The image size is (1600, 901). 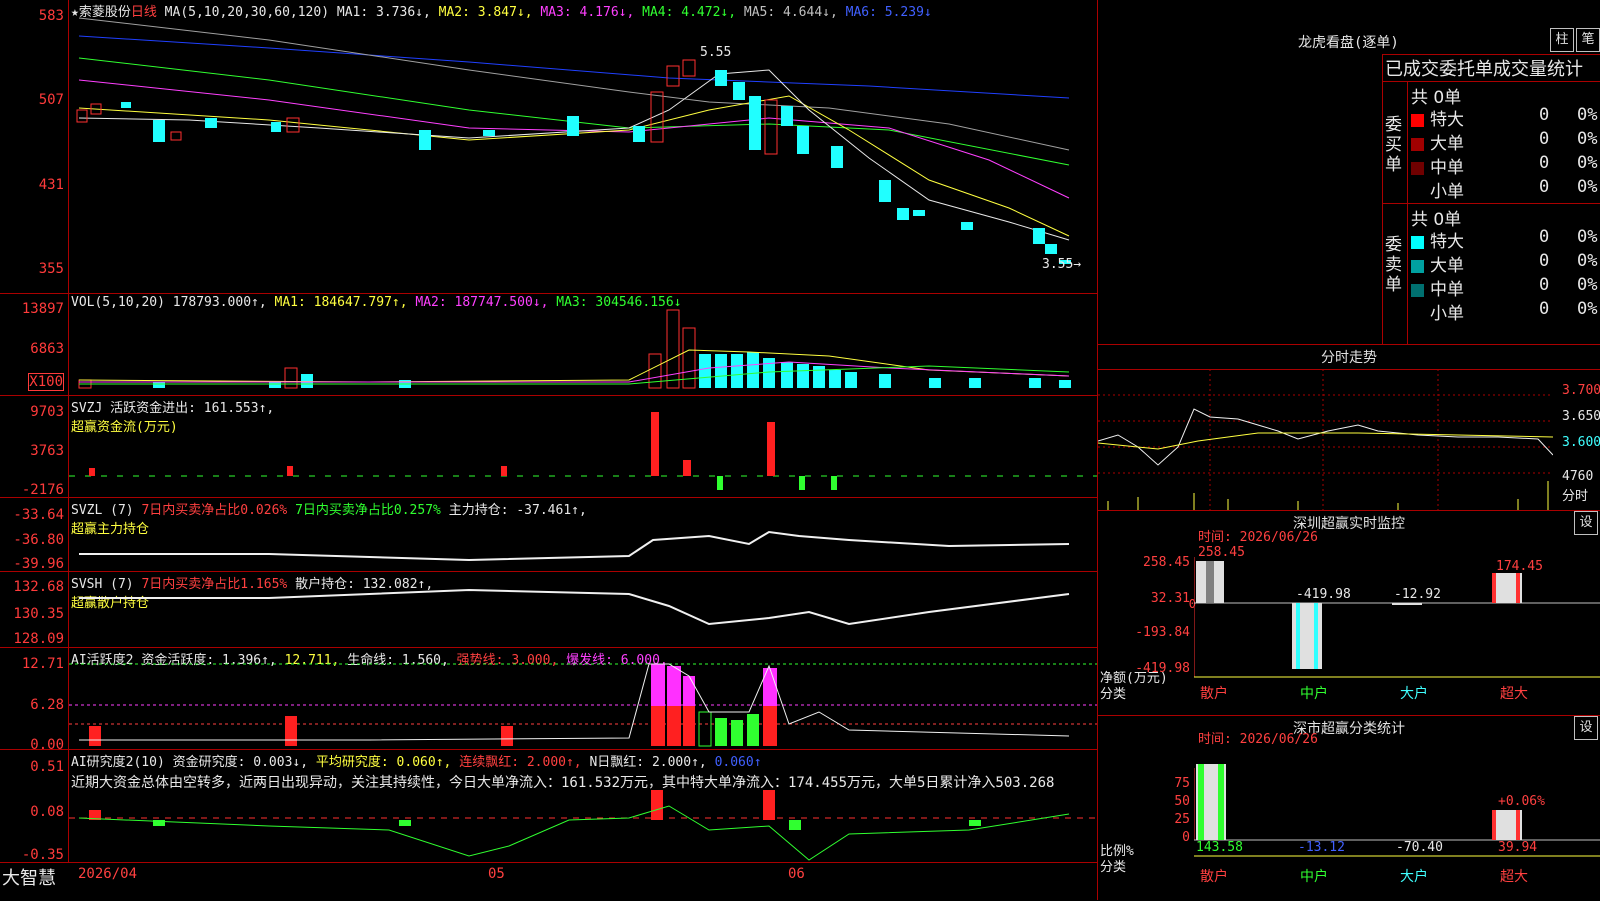 What do you see at coordinates (1182, 801) in the screenshot?
I see `stats-tick-label: 50` at bounding box center [1182, 801].